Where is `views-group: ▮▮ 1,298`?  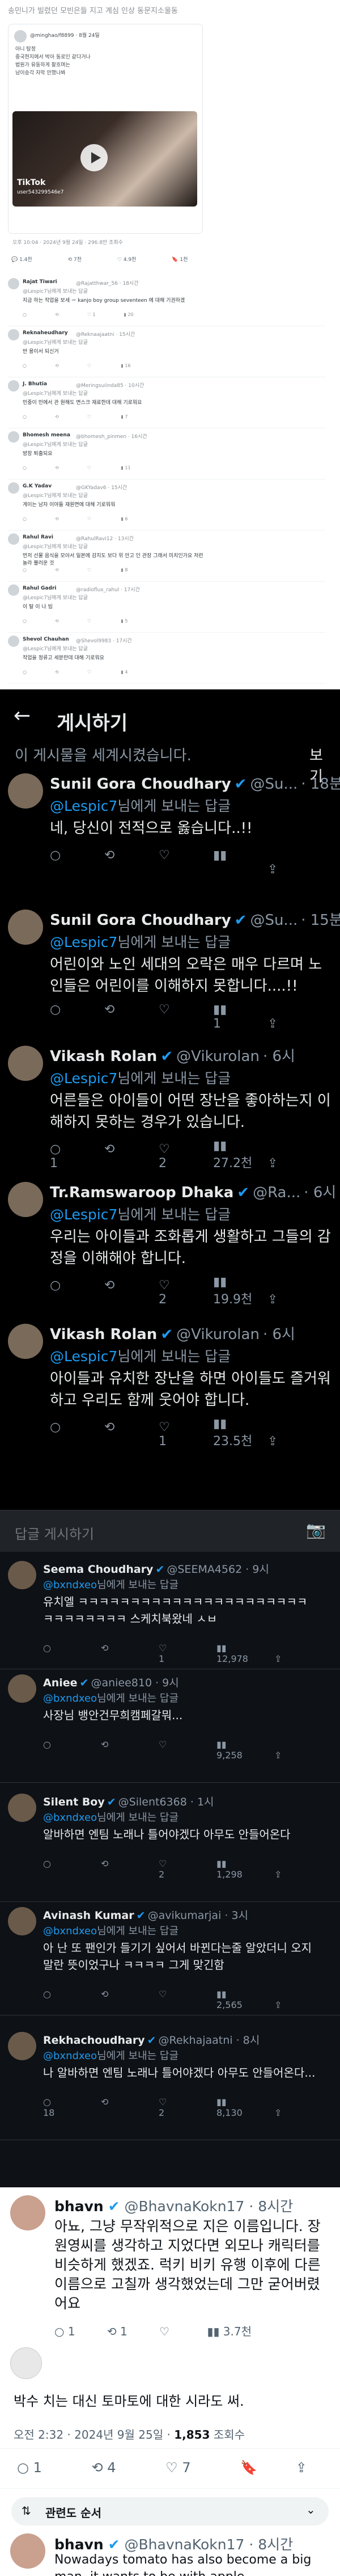
views-group: ▮▮ 1,298 is located at coordinates (245, 1869).